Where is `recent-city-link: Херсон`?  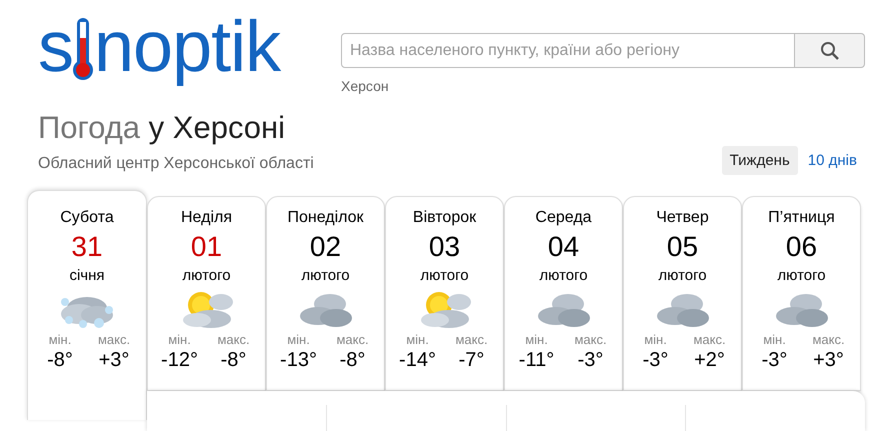
recent-city-link: Херсон is located at coordinates (365, 86).